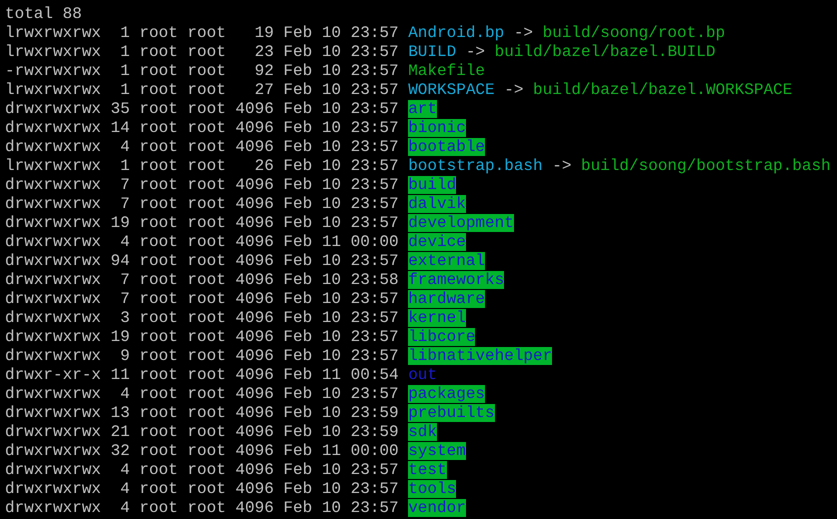 Image resolution: width=837 pixels, height=519 pixels. What do you see at coordinates (120, 375) in the screenshot?
I see `link-count: 11` at bounding box center [120, 375].